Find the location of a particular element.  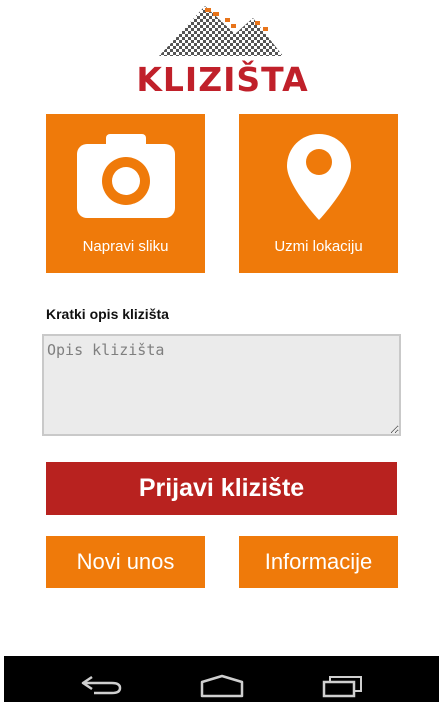

report-landslide-button: Prijavi klizište is located at coordinates (221, 488).